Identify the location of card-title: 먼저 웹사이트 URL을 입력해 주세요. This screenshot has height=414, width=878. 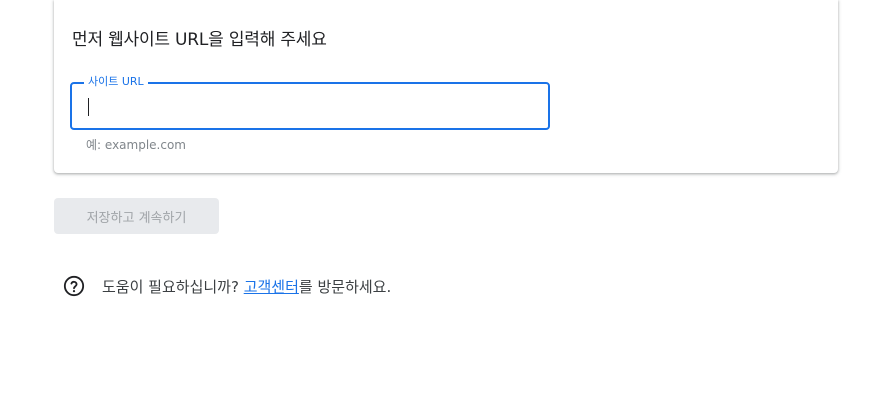
(199, 40).